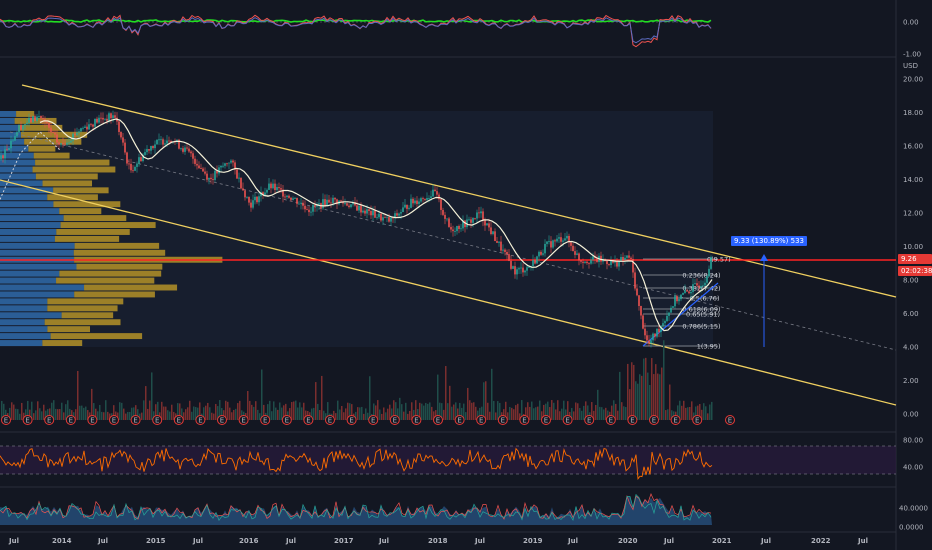  Describe the element at coordinates (769, 241) in the screenshot. I see `measure-label: 9.33 (130.89%) 533` at that location.